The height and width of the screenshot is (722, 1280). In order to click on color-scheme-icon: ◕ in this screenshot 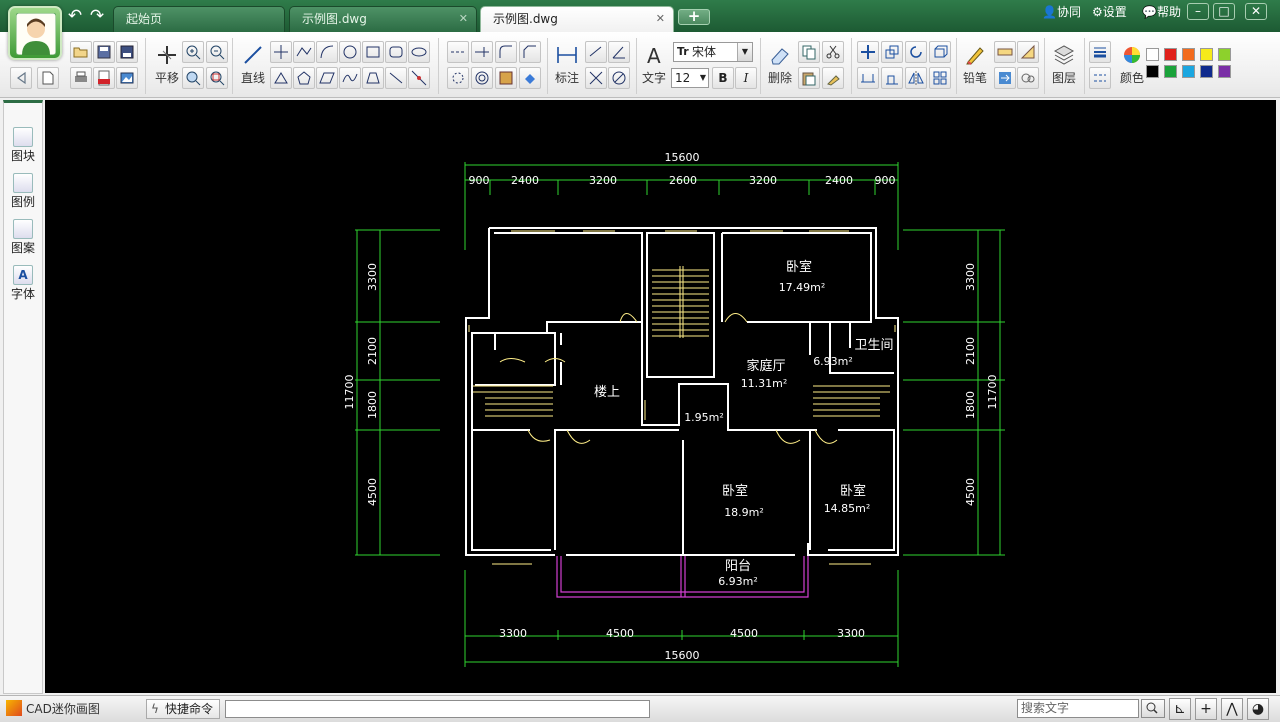, I will do `click(1258, 709)`.